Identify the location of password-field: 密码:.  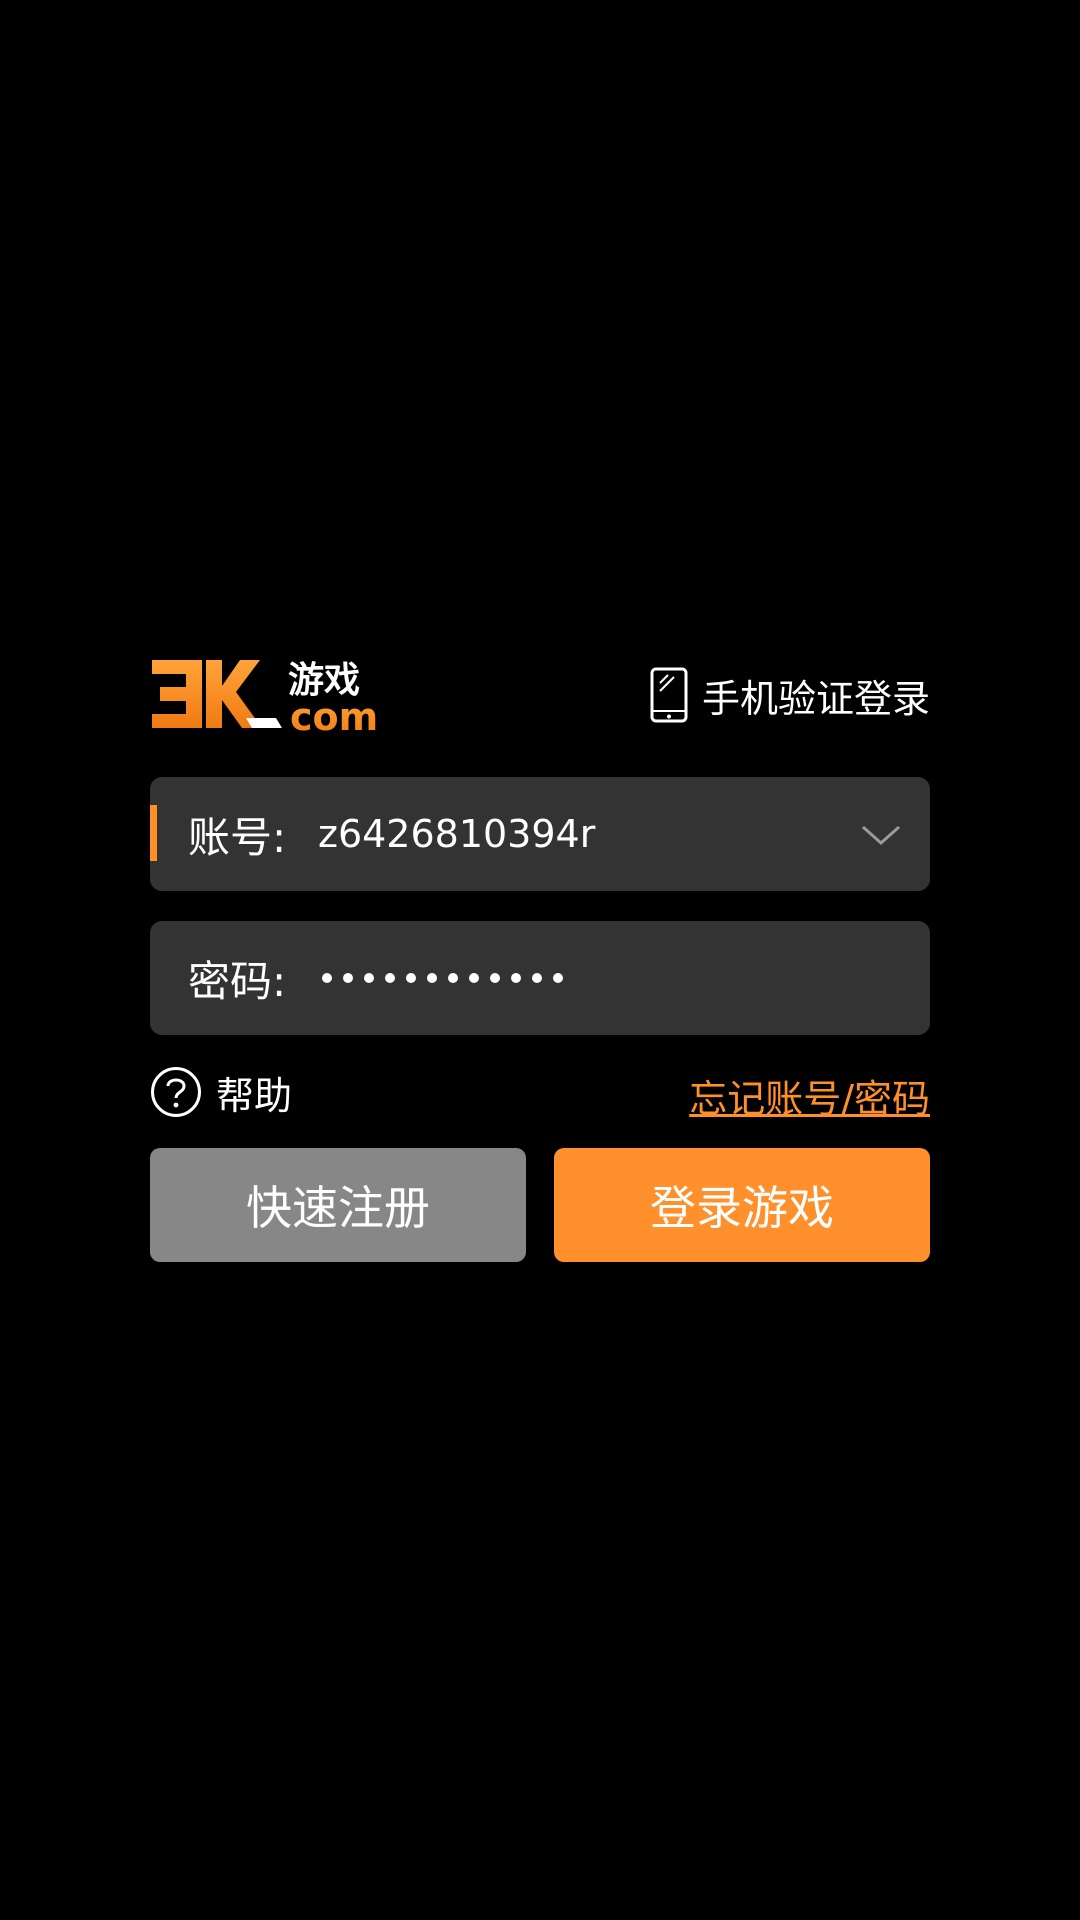
(540, 978).